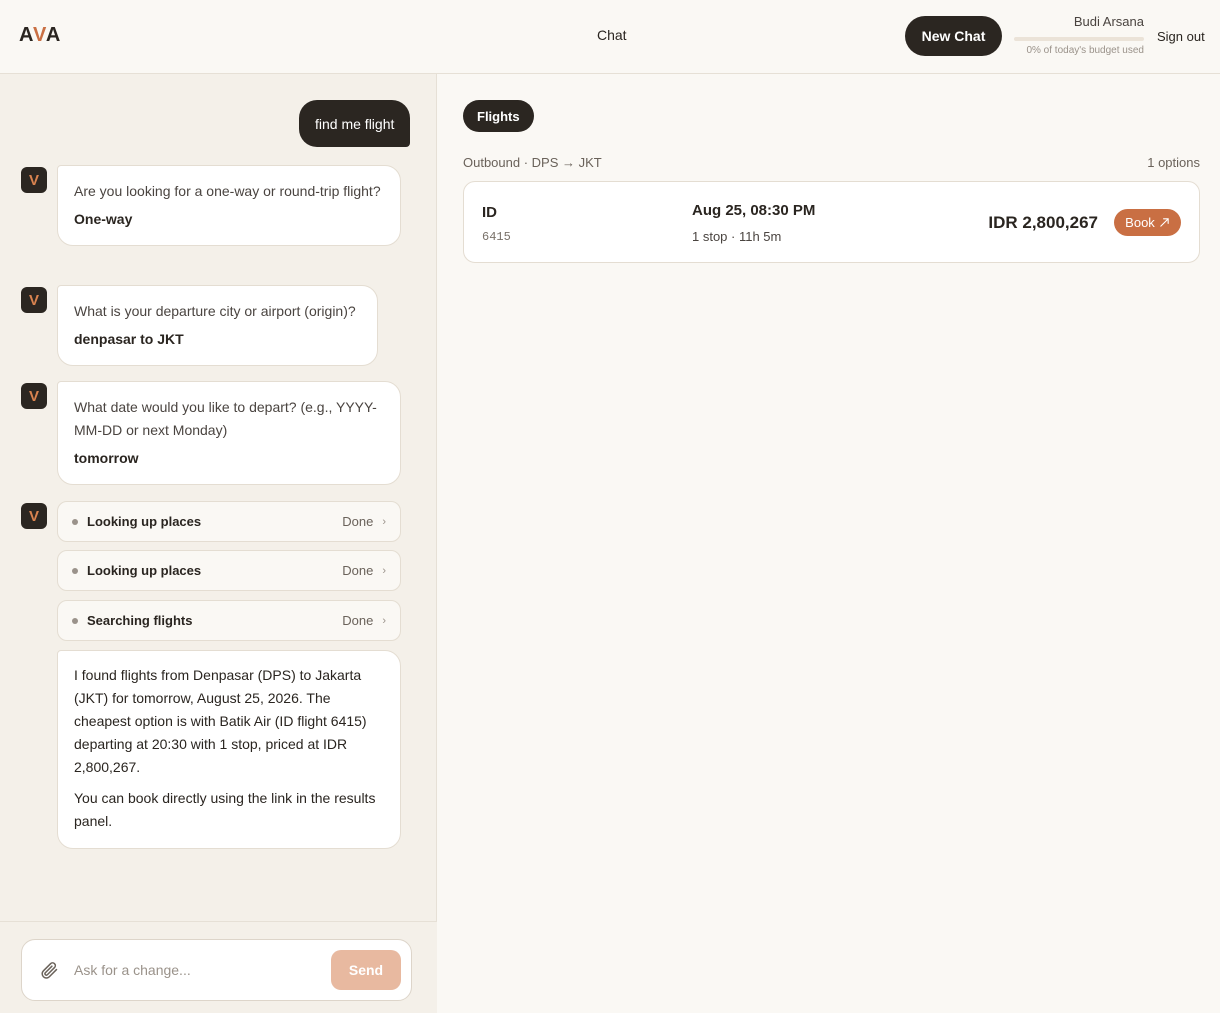  I want to click on app-logo: AVA, so click(40, 35).